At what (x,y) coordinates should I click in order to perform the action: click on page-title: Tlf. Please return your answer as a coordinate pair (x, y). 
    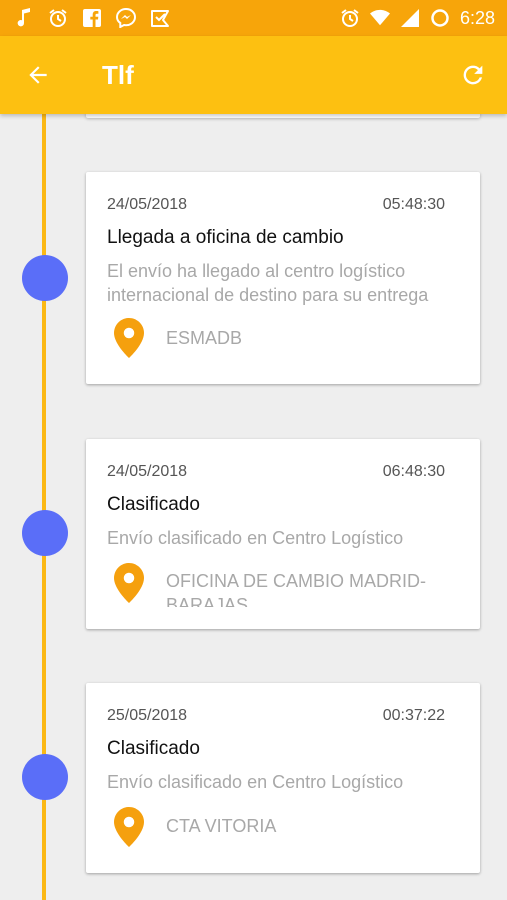
    Looking at the image, I should click on (118, 75).